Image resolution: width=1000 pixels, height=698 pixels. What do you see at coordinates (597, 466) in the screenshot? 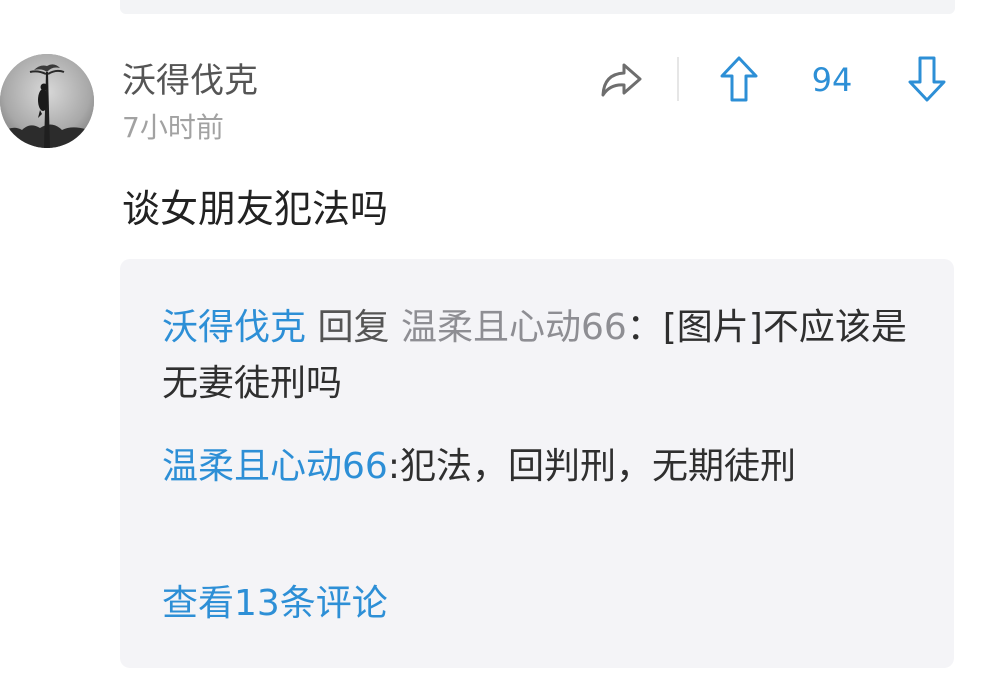
I see `reply-text: 犯法，回判刑，无期徒刑` at bounding box center [597, 466].